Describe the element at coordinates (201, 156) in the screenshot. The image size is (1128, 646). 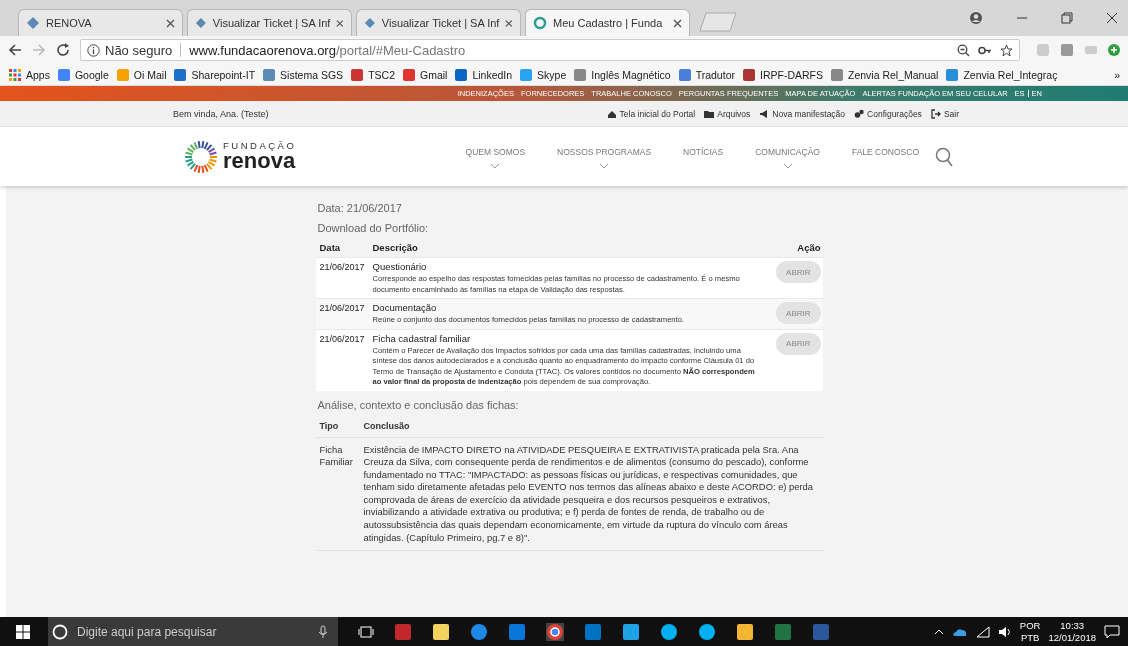
I see `logo-rays-icon` at that location.